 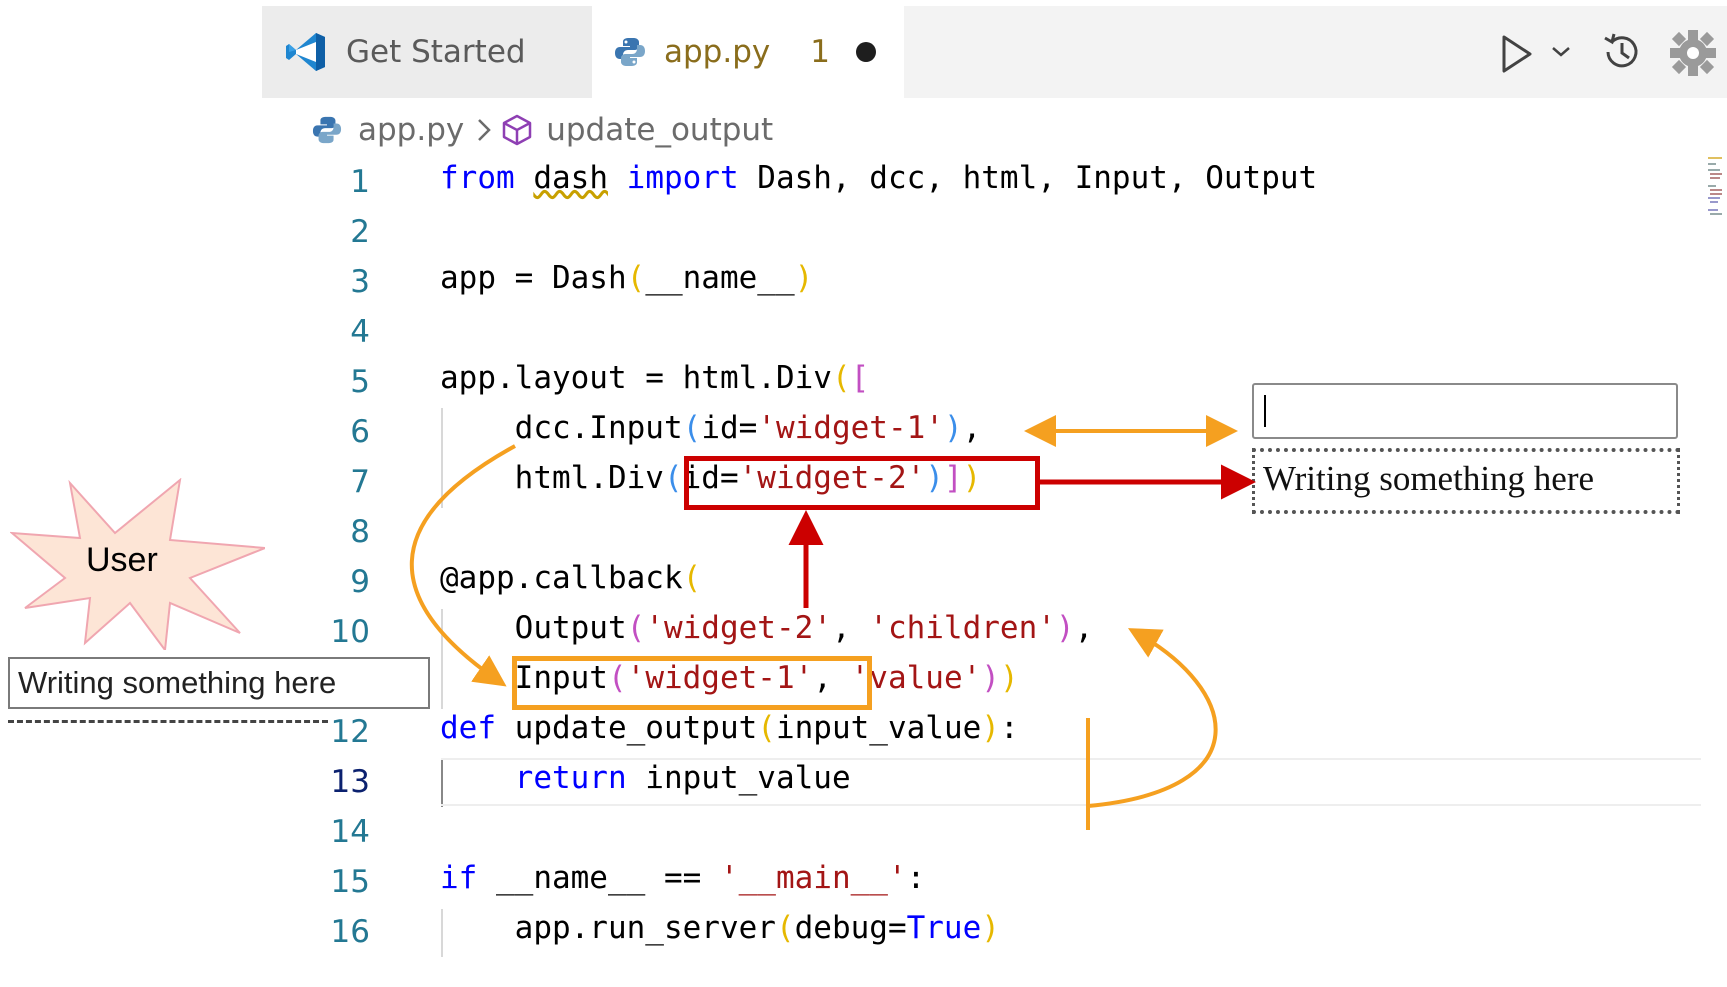 What do you see at coordinates (462, 565) in the screenshot?
I see `orange-curve-to-input` at bounding box center [462, 565].